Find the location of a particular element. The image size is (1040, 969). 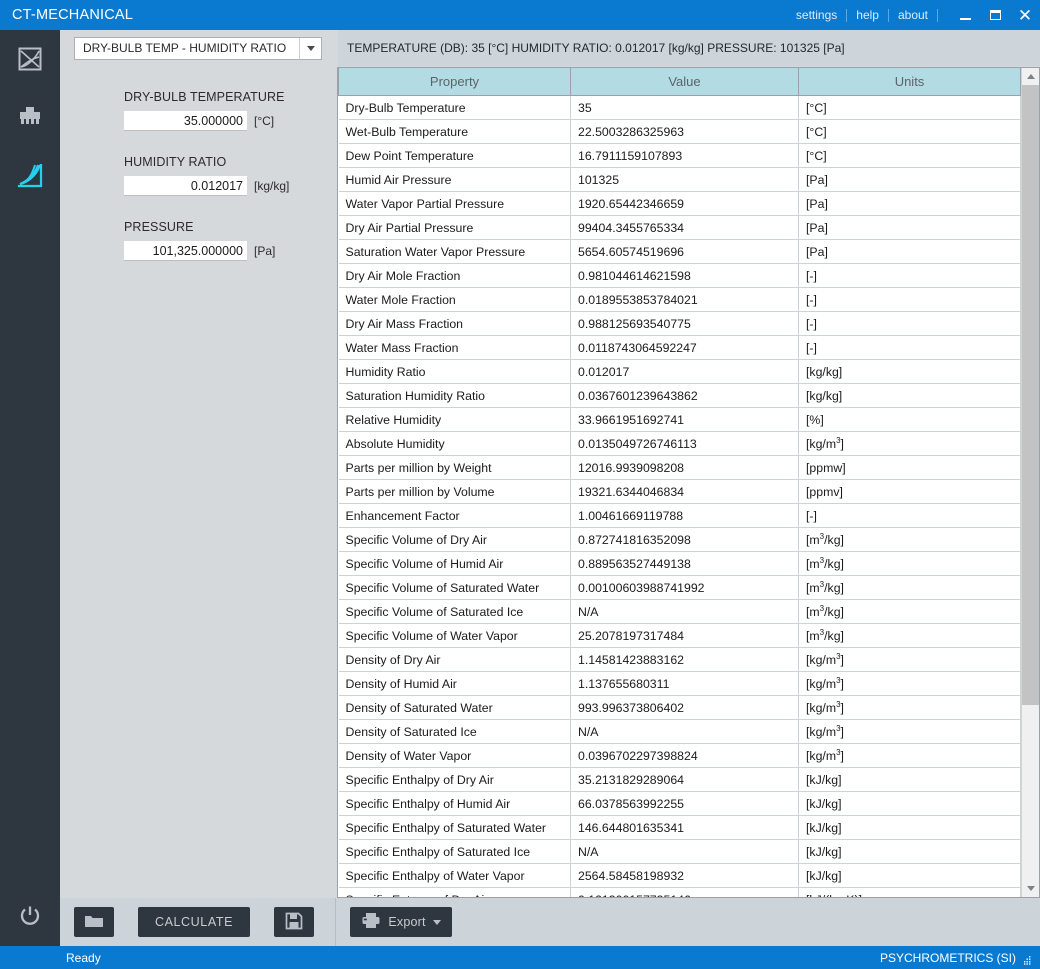

cell-value: 1.14581423883162 is located at coordinates (684, 659).